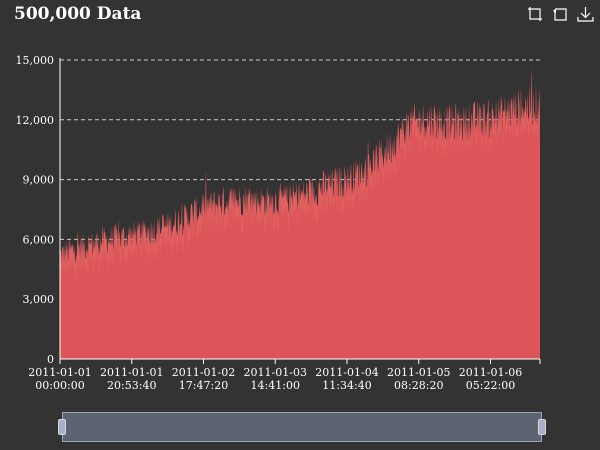 This screenshot has width=600, height=450. What do you see at coordinates (302, 427) in the screenshot?
I see `datazoom-slider` at bounding box center [302, 427].